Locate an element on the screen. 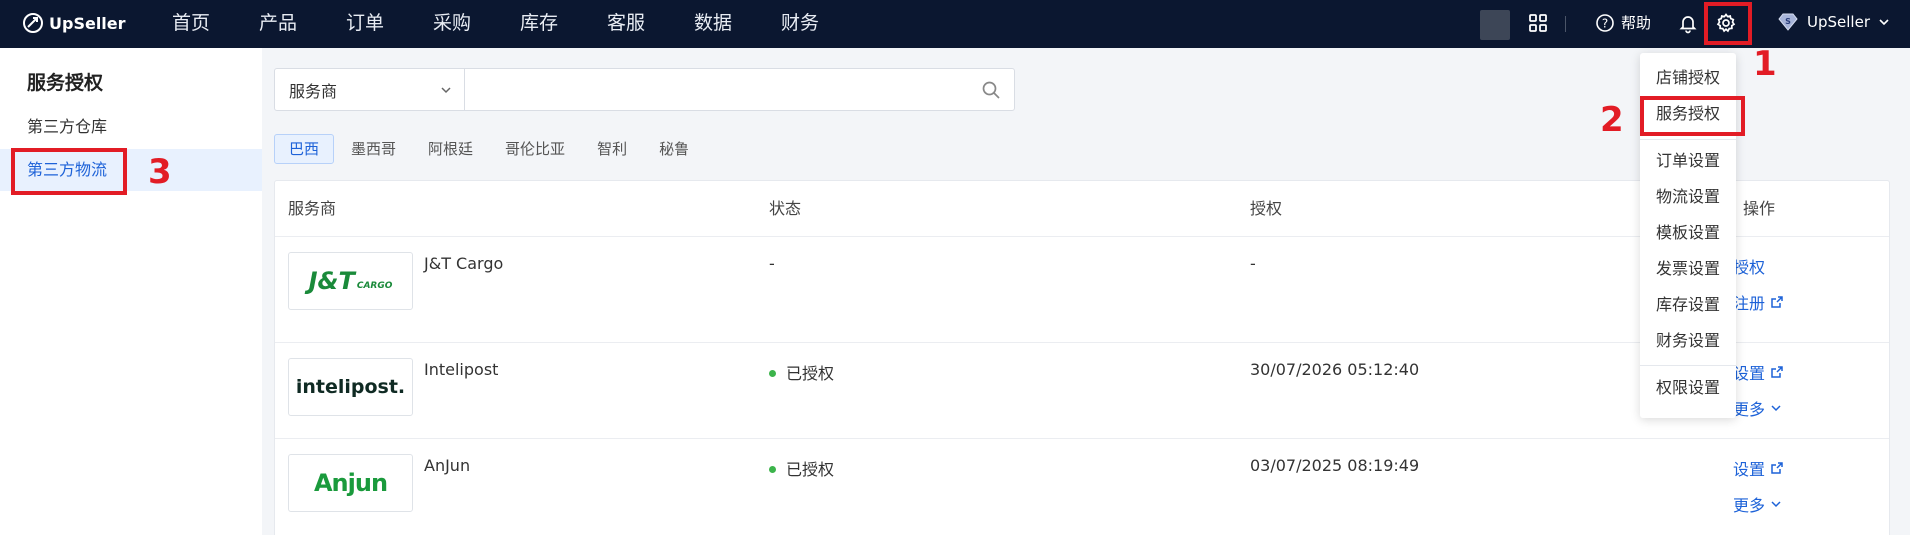 This screenshot has width=1910, height=535. nav-inventory: 库存 is located at coordinates (563, 24).